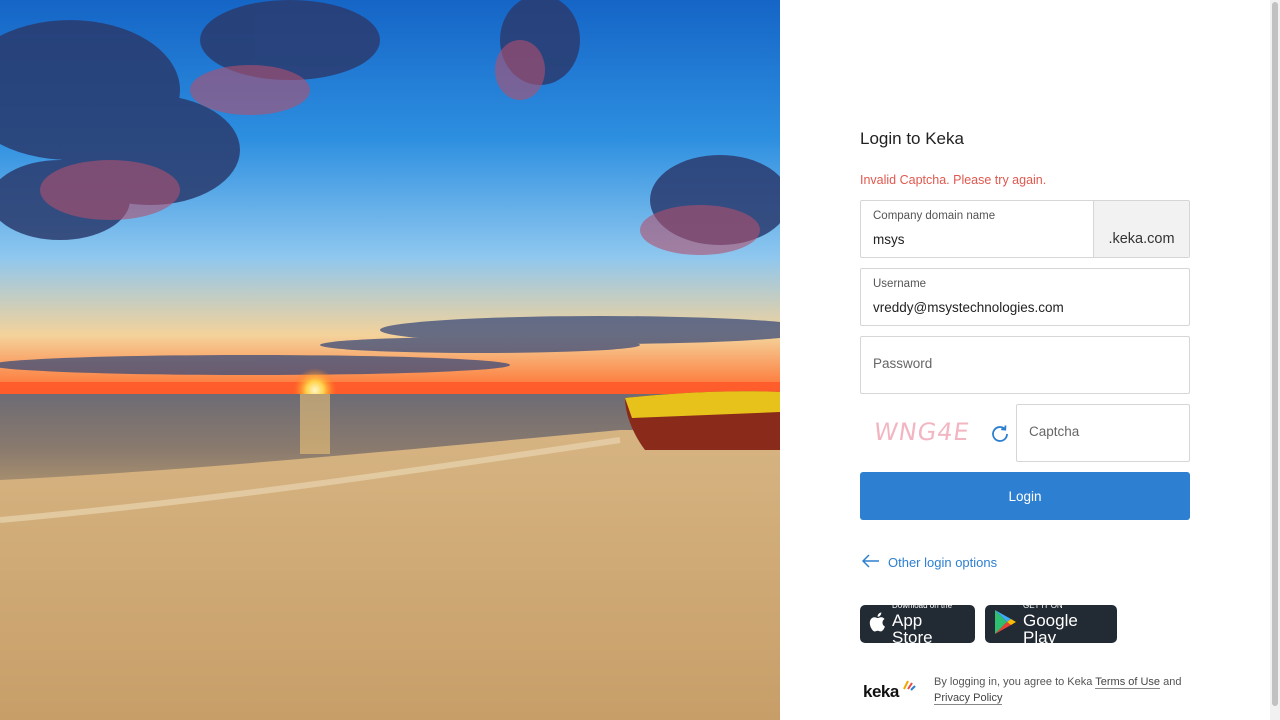 The image size is (1280, 720). Describe the element at coordinates (922, 432) in the screenshot. I see `captcha-image: WNG4E` at that location.